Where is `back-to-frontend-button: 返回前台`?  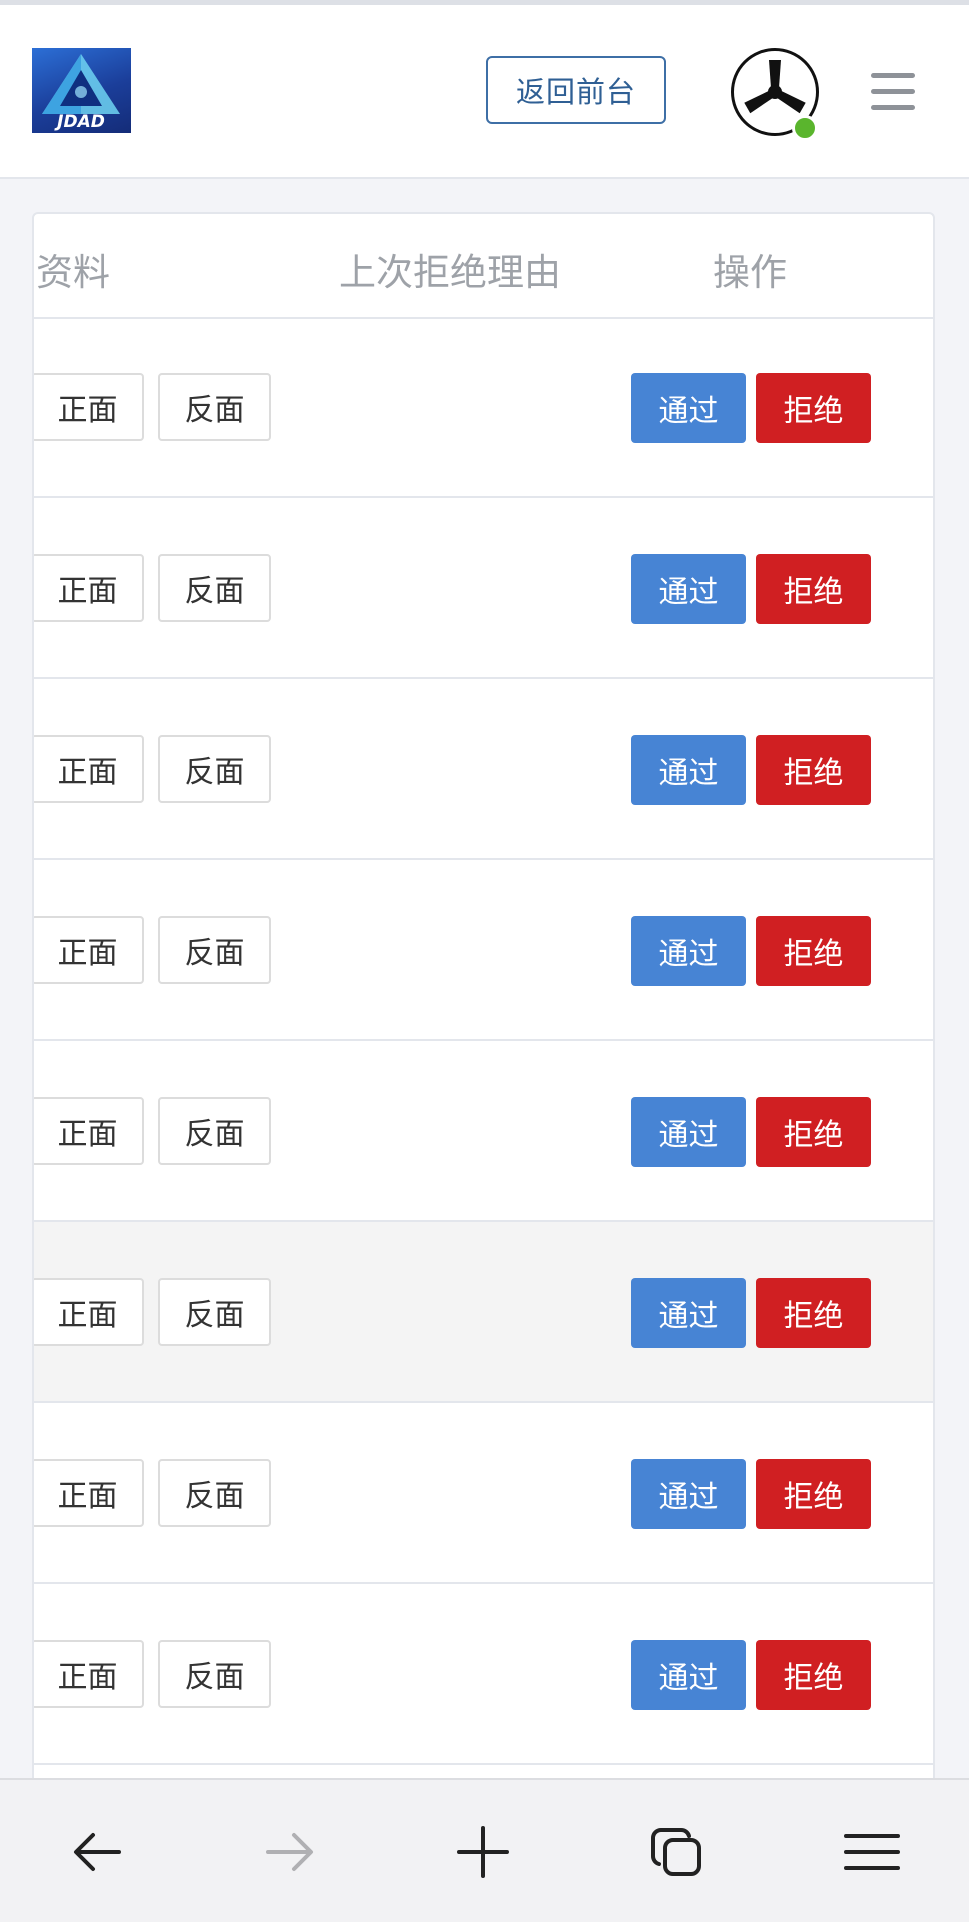 back-to-frontend-button: 返回前台 is located at coordinates (576, 90).